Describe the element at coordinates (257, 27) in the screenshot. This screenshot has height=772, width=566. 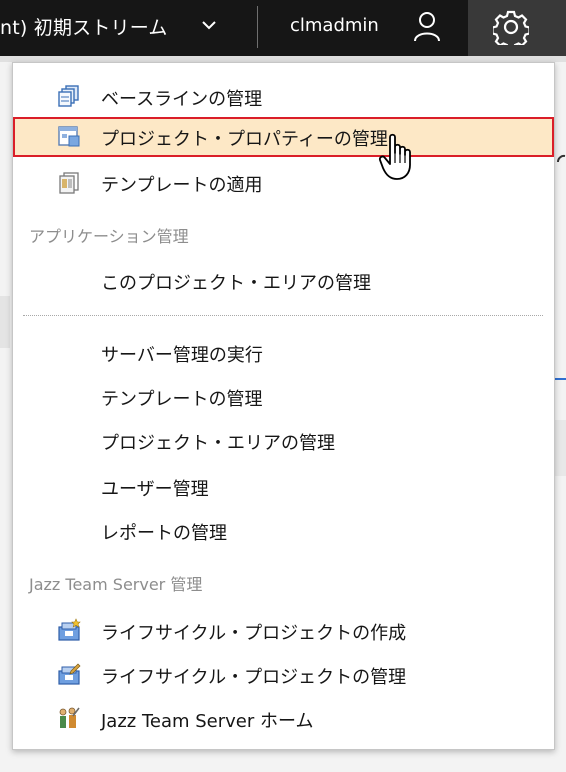
I see `header-divider` at that location.